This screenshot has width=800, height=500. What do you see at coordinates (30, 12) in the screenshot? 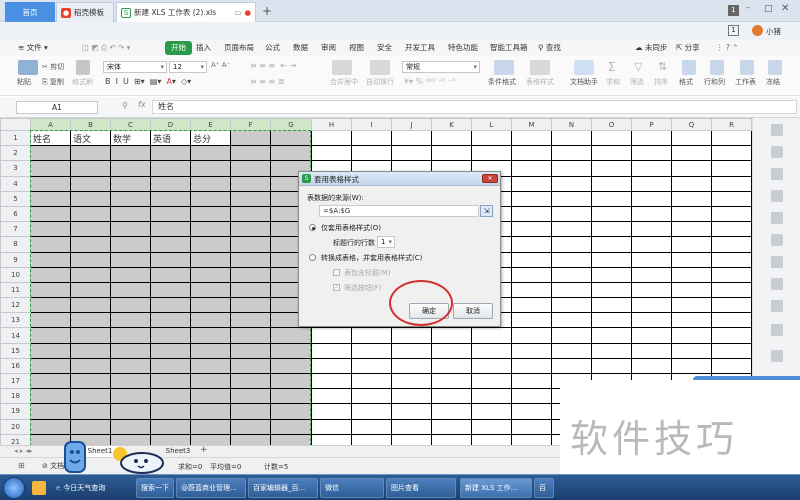
I see `tab-home: 首页` at bounding box center [30, 12].